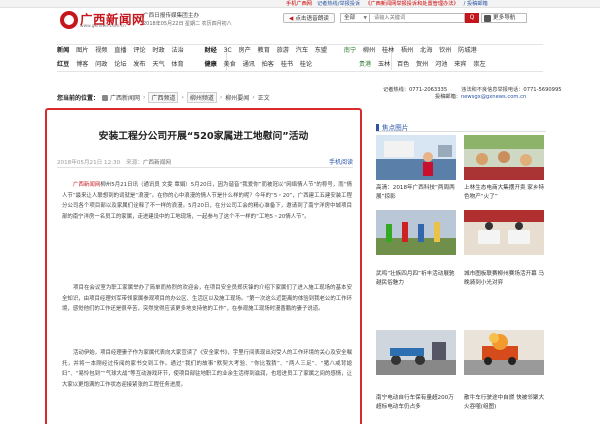  I want to click on nav-item-photos: 图片, so click(82, 51).